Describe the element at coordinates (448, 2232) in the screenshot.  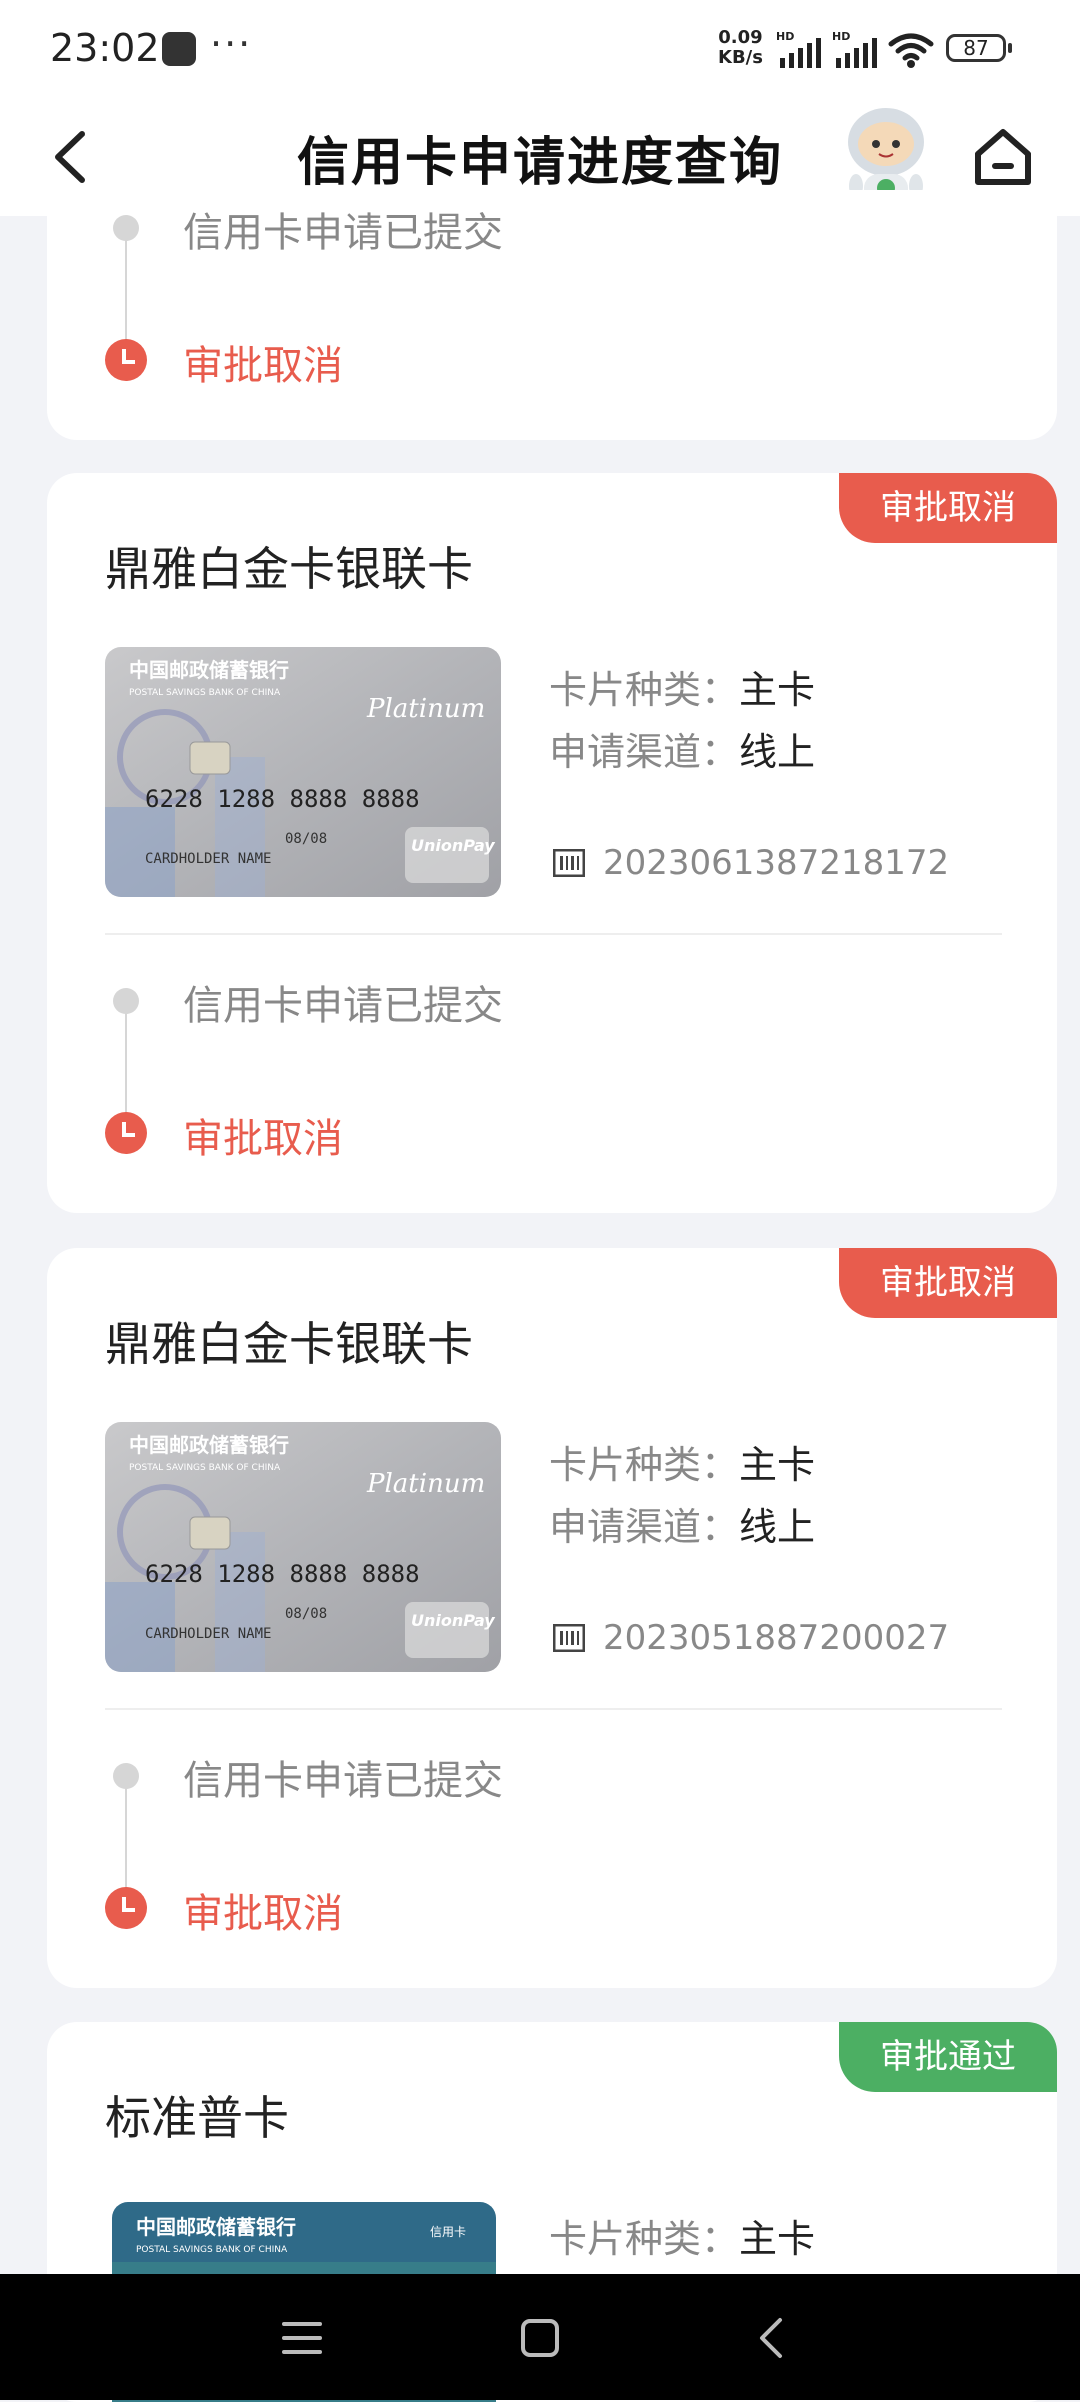
I see `svg-text: 信用卡` at that location.